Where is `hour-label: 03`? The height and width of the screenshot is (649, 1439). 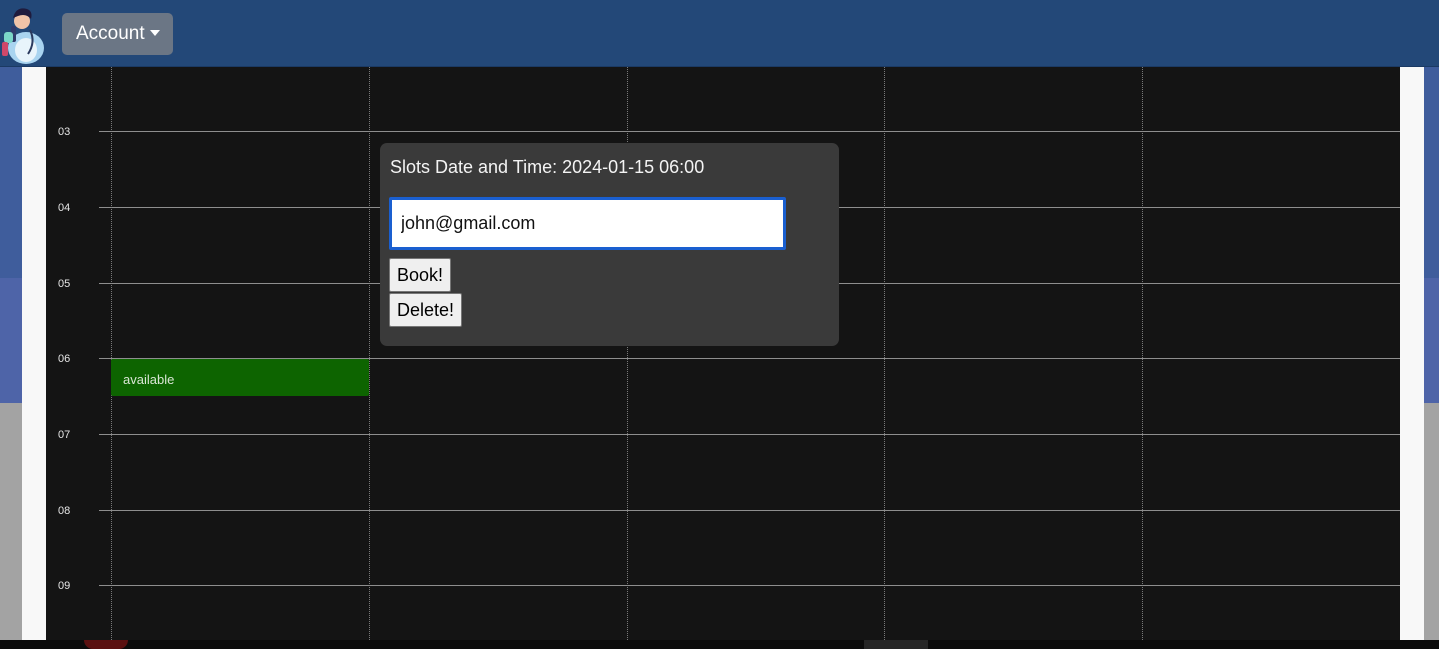 hour-label: 03 is located at coordinates (64, 132).